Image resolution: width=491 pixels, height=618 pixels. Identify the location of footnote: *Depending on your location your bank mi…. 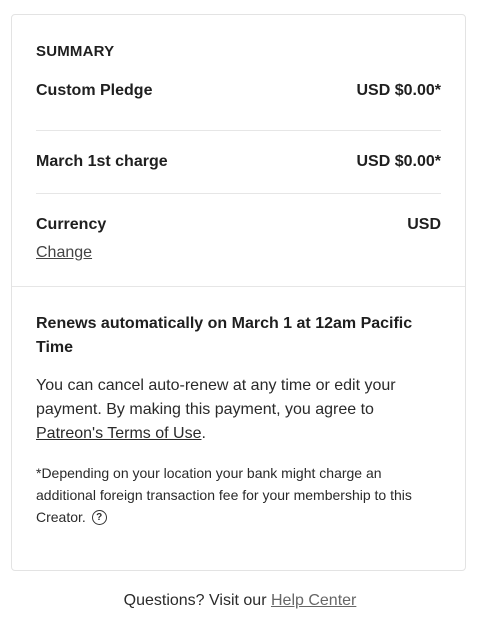
(238, 495).